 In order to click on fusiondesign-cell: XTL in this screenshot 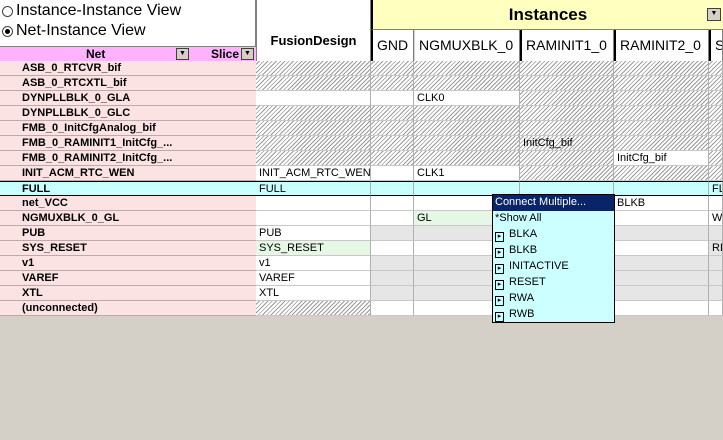, I will do `click(313, 293)`.